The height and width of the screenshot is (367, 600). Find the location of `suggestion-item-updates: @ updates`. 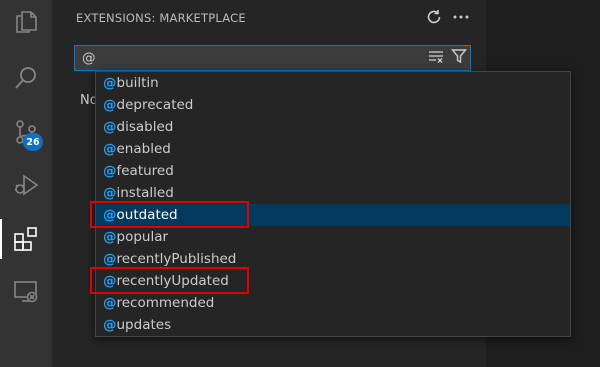

suggestion-item-updates: @ updates is located at coordinates (333, 325).